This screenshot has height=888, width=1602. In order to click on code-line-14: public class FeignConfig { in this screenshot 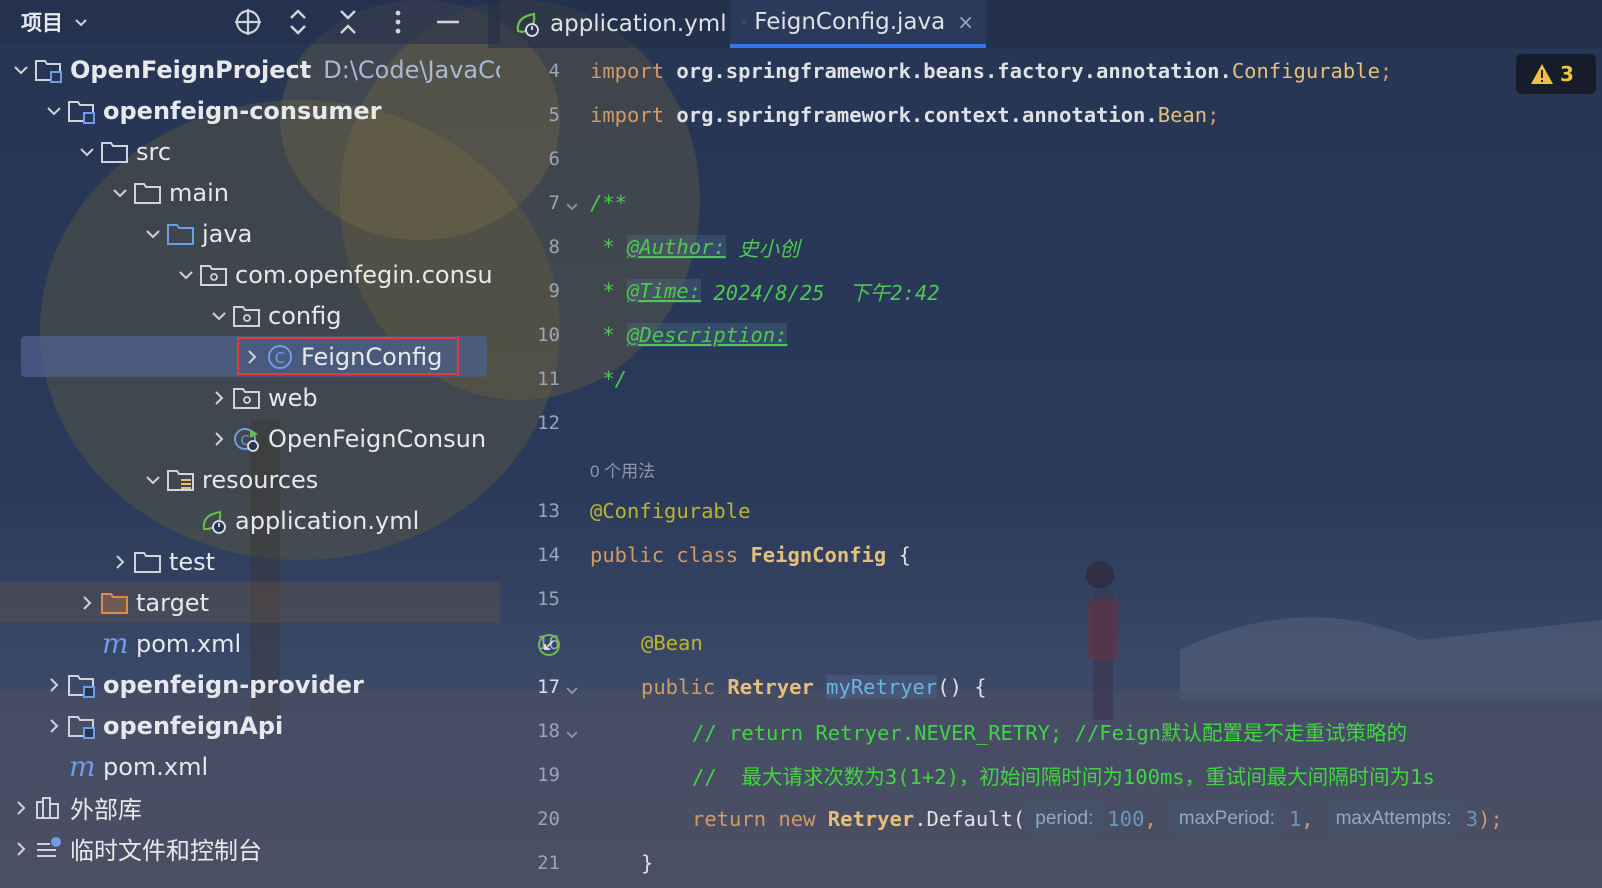, I will do `click(750, 555)`.